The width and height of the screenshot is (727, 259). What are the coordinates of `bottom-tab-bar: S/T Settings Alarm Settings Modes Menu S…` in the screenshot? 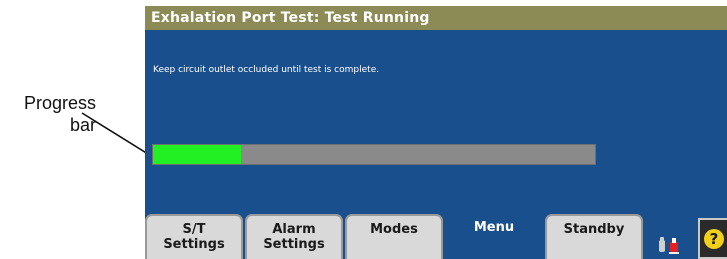 It's located at (436, 235).